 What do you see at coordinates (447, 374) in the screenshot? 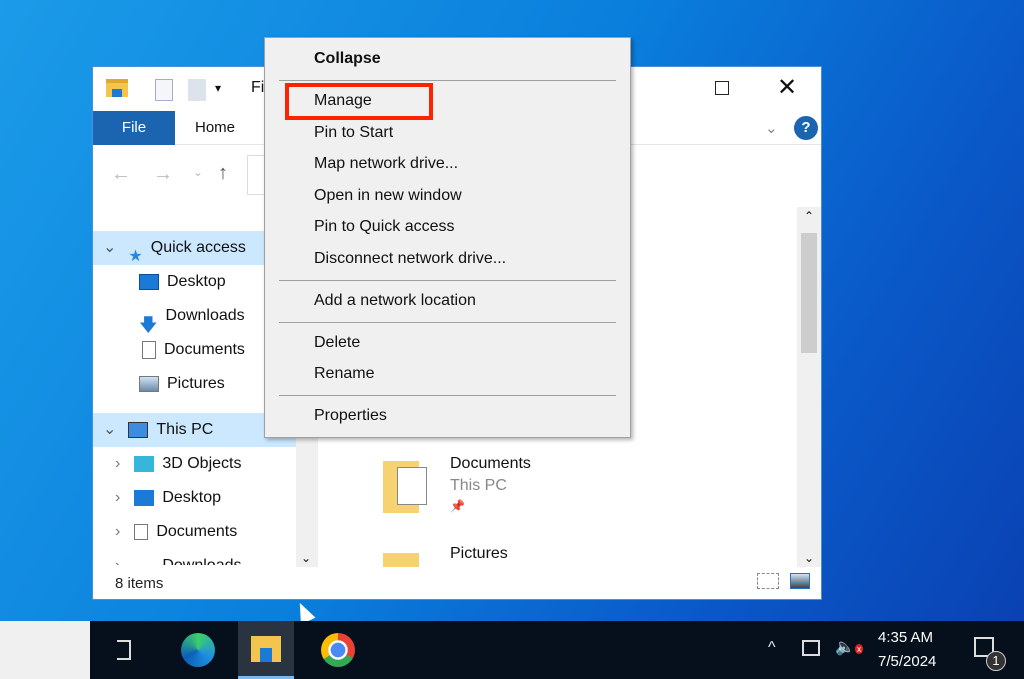
I see `menu-item-rename: Rename` at bounding box center [447, 374].